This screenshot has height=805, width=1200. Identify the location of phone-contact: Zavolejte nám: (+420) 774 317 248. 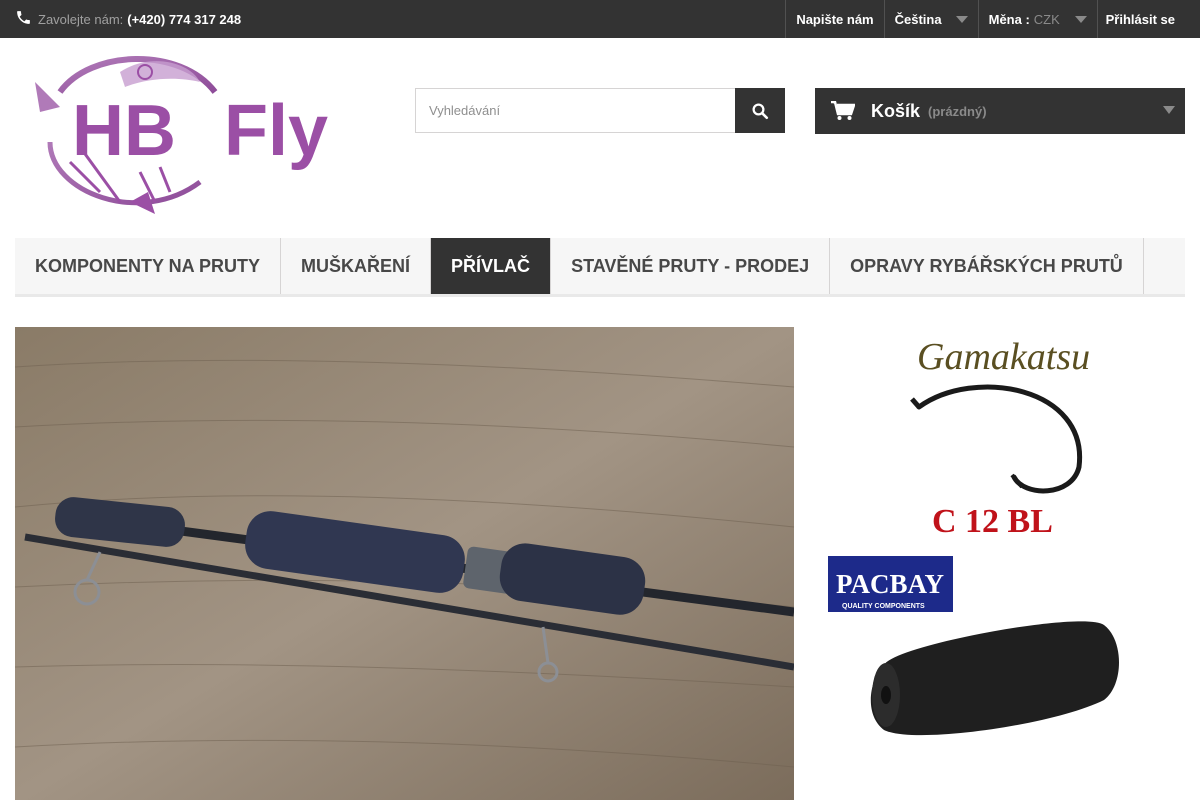
(128, 19).